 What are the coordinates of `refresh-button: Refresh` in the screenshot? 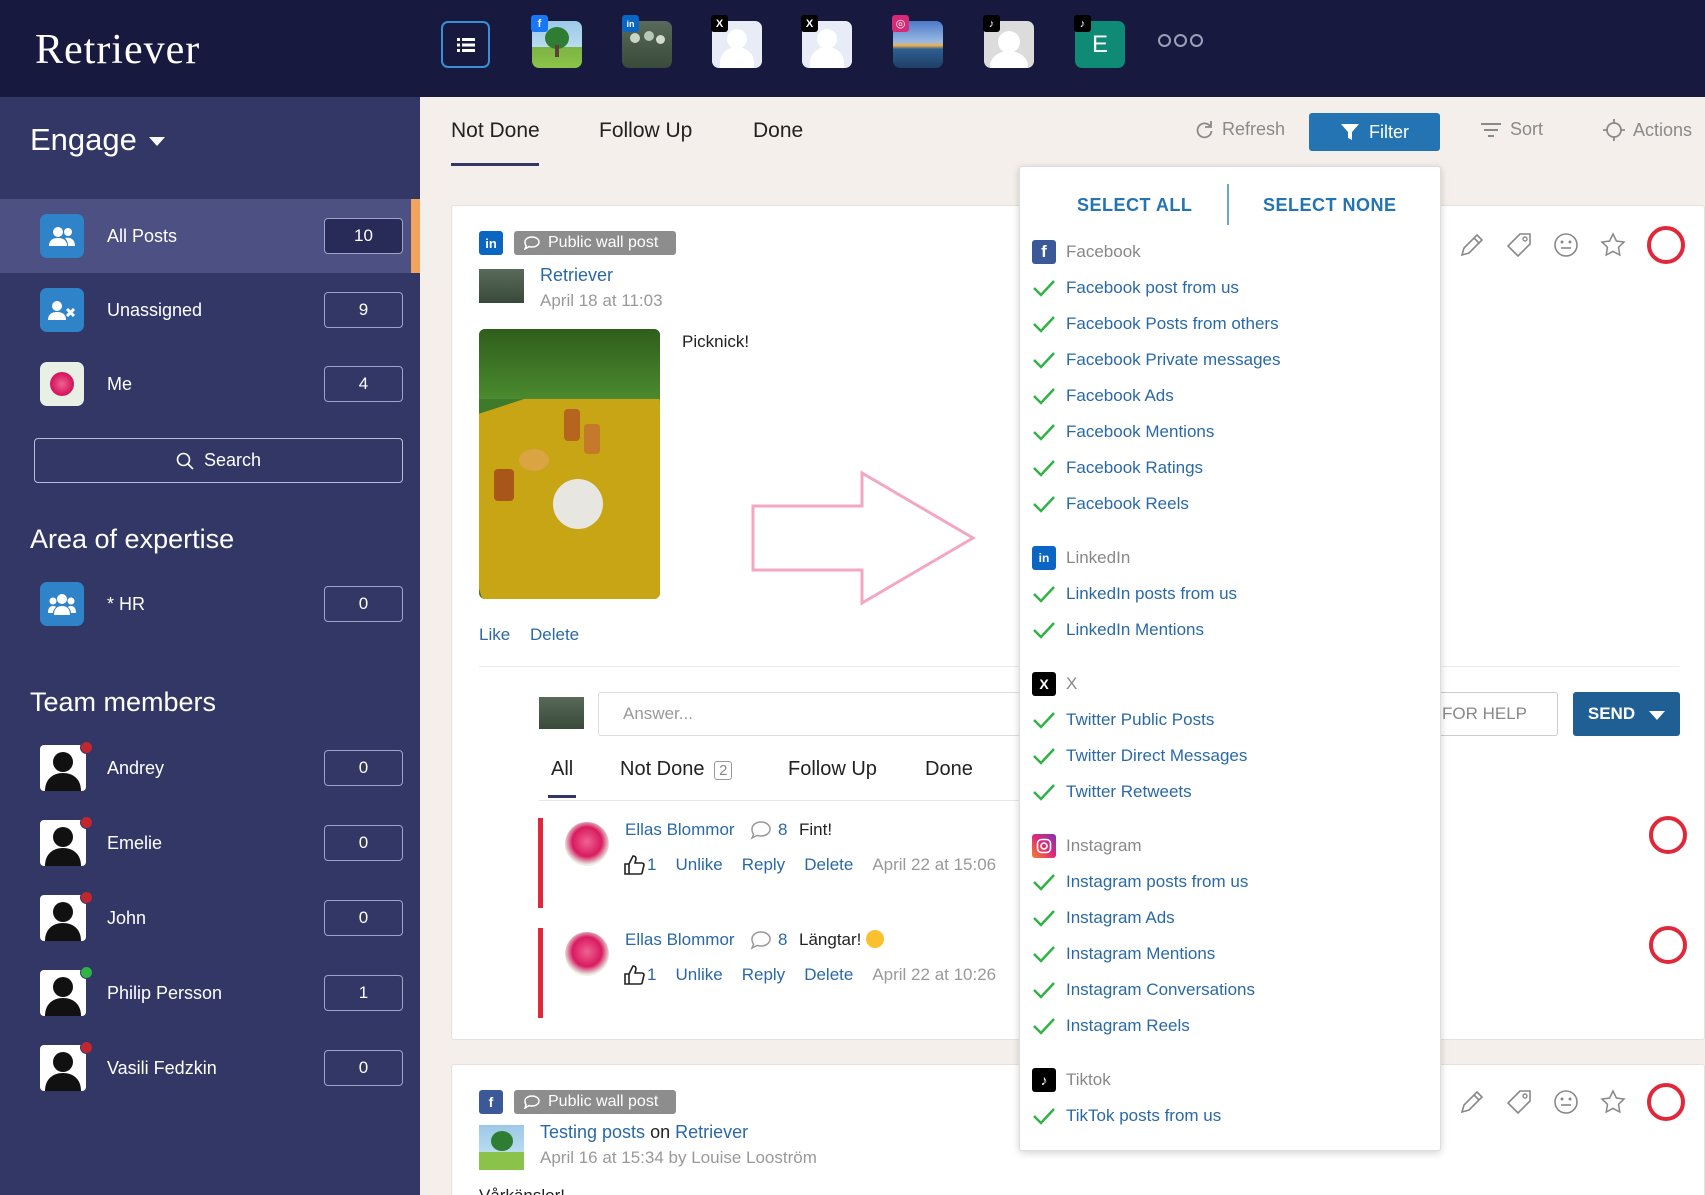 It's located at (1239, 129).